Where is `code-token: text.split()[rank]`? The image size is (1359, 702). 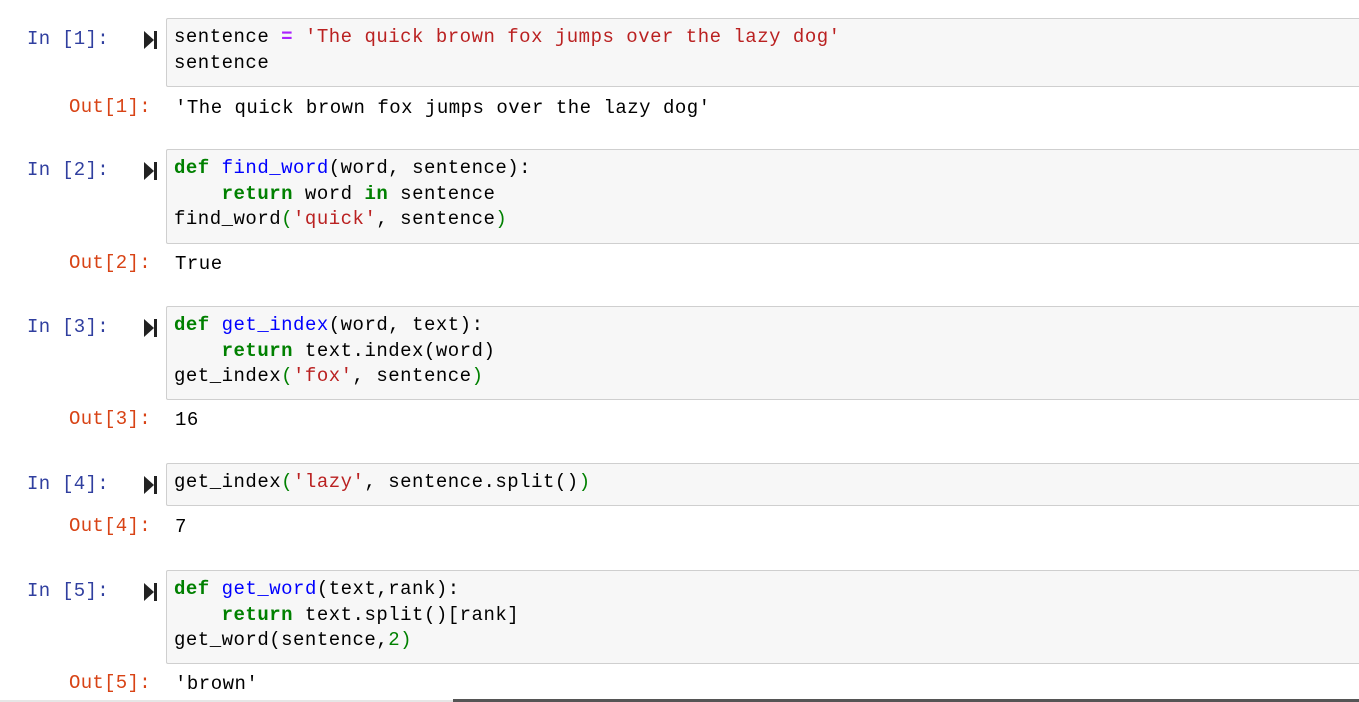
code-token: text.split()[rank] is located at coordinates (406, 614).